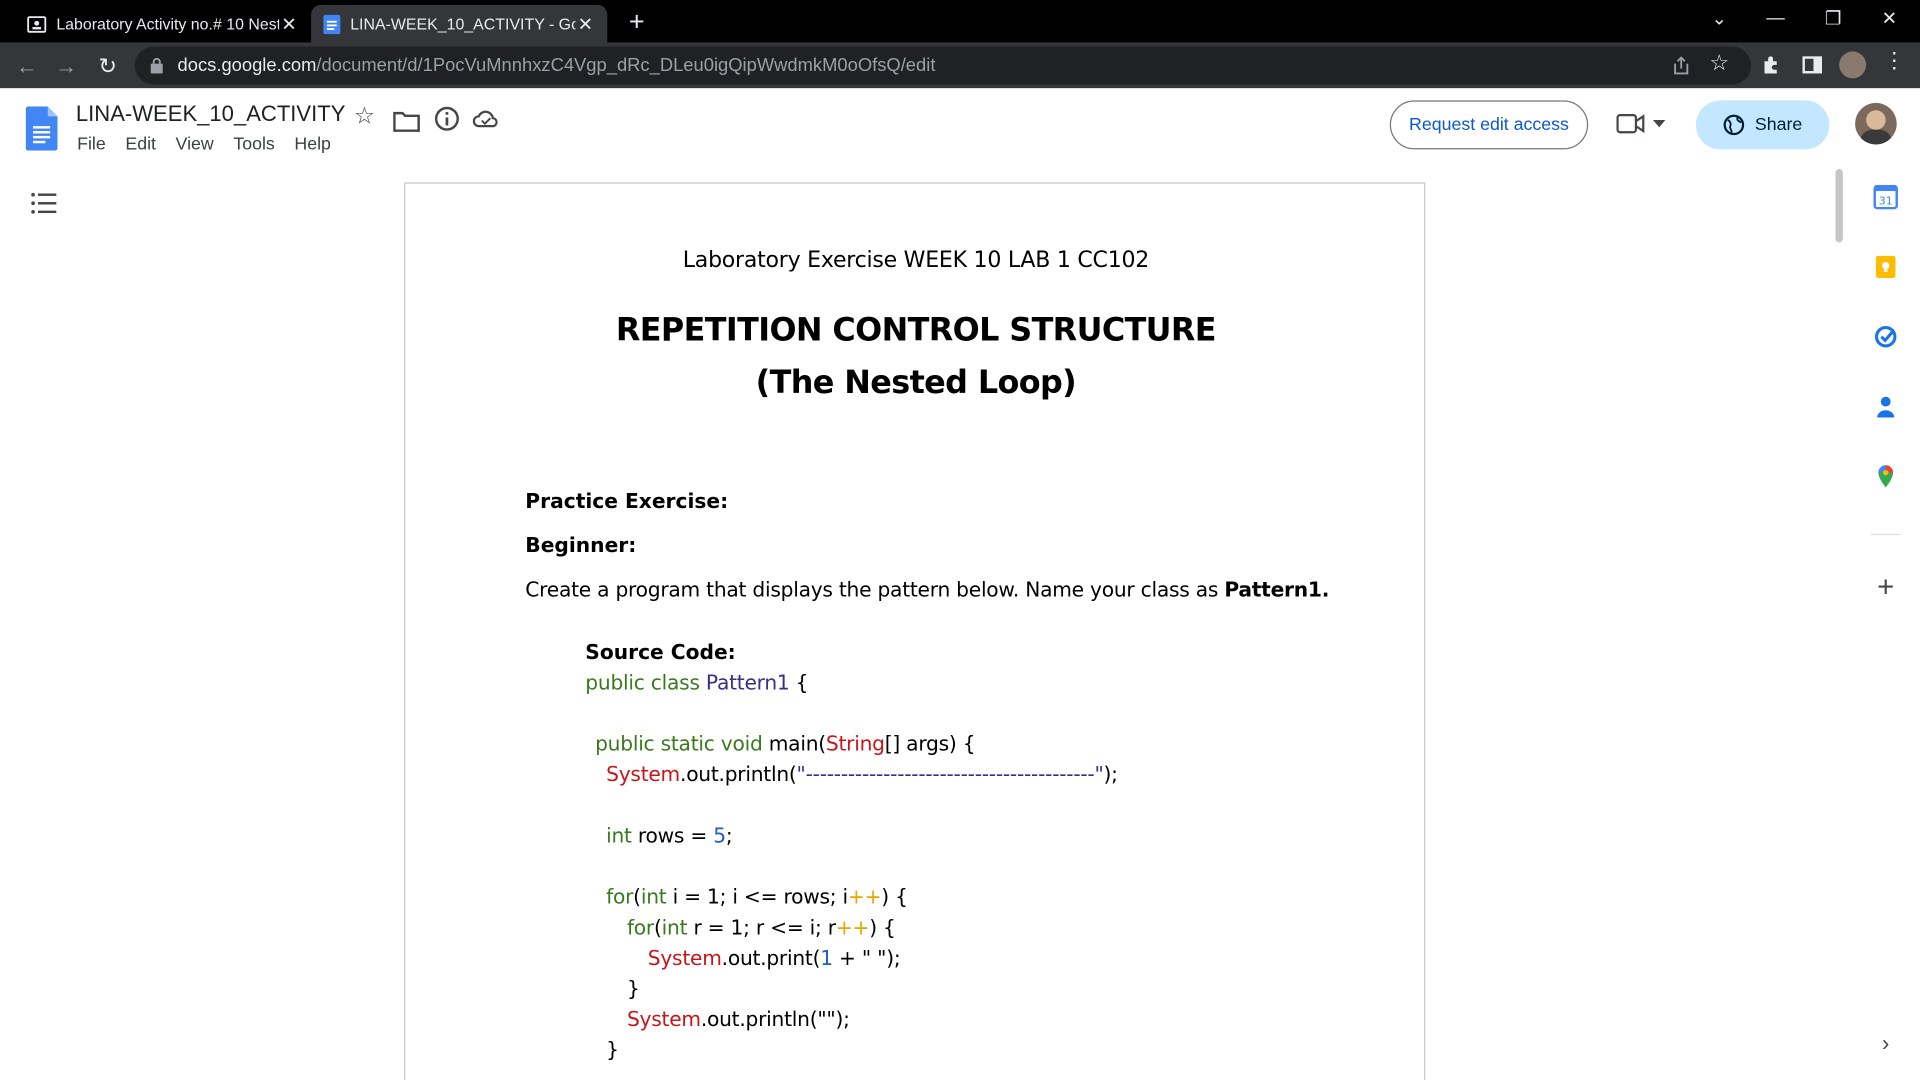 The image size is (1920, 1080). I want to click on restore-button: ❐, so click(1833, 18).